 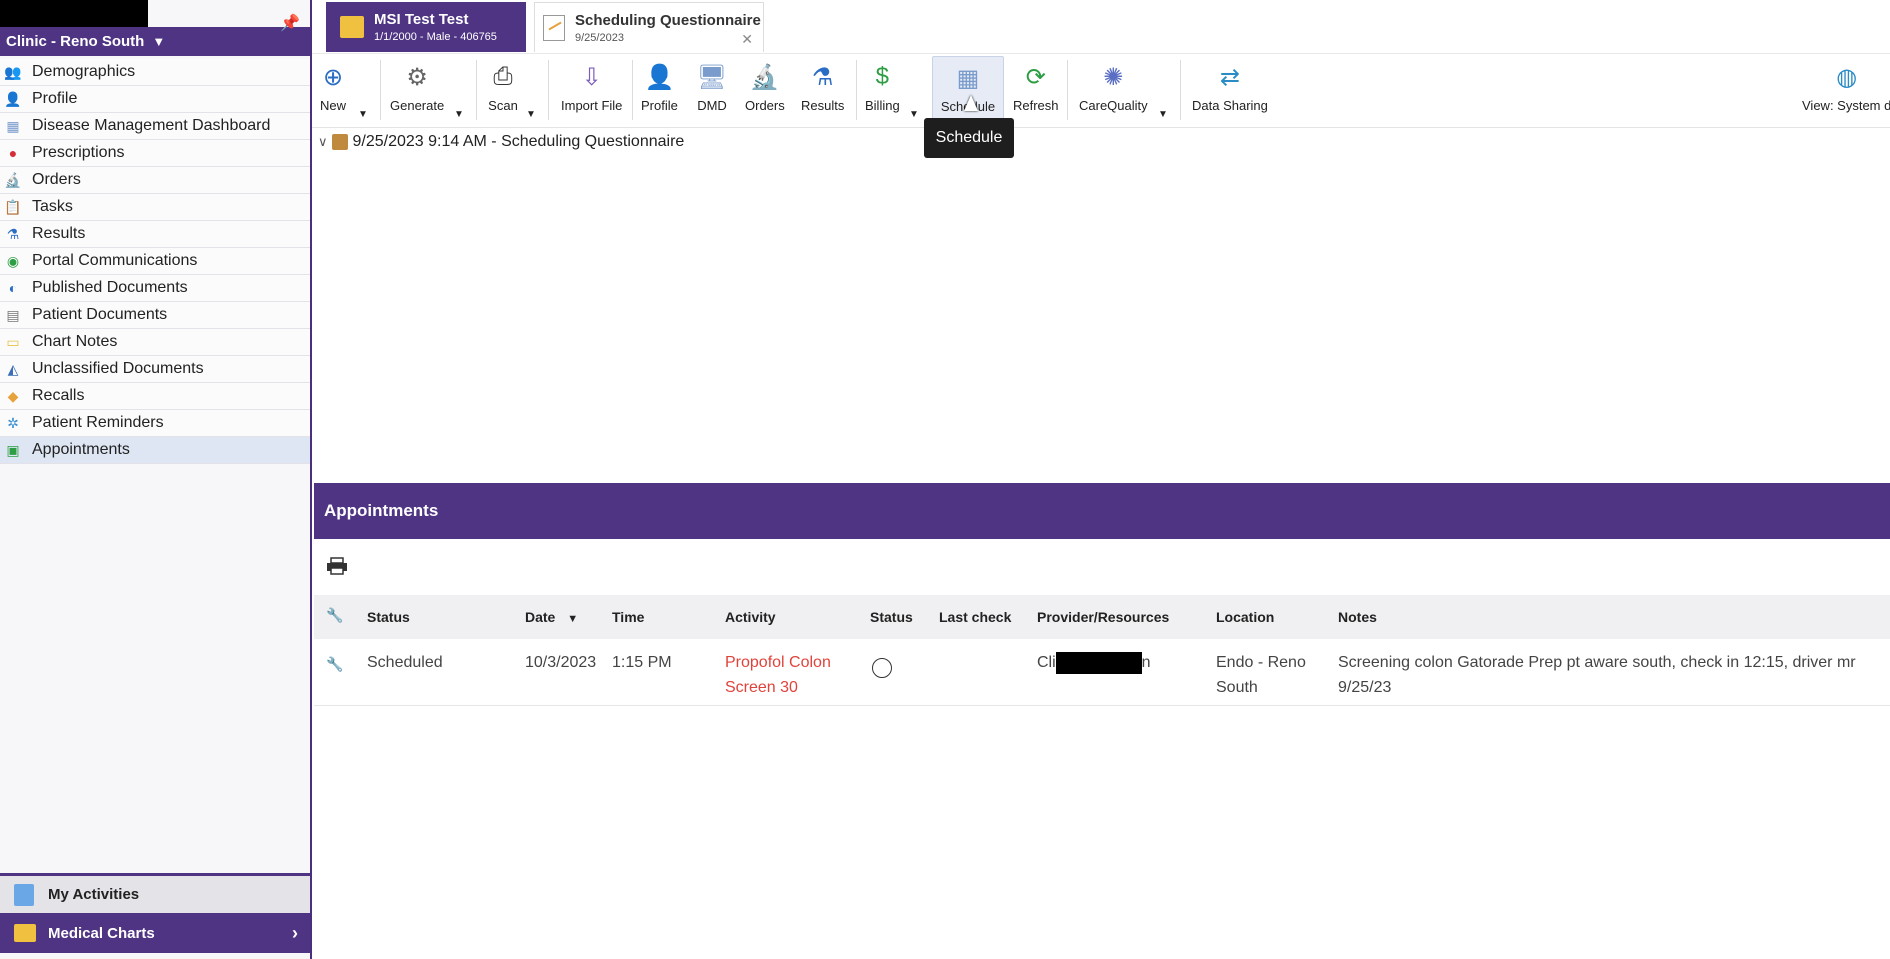 What do you see at coordinates (363, 114) in the screenshot?
I see `new-dropdown-icon: ▼` at bounding box center [363, 114].